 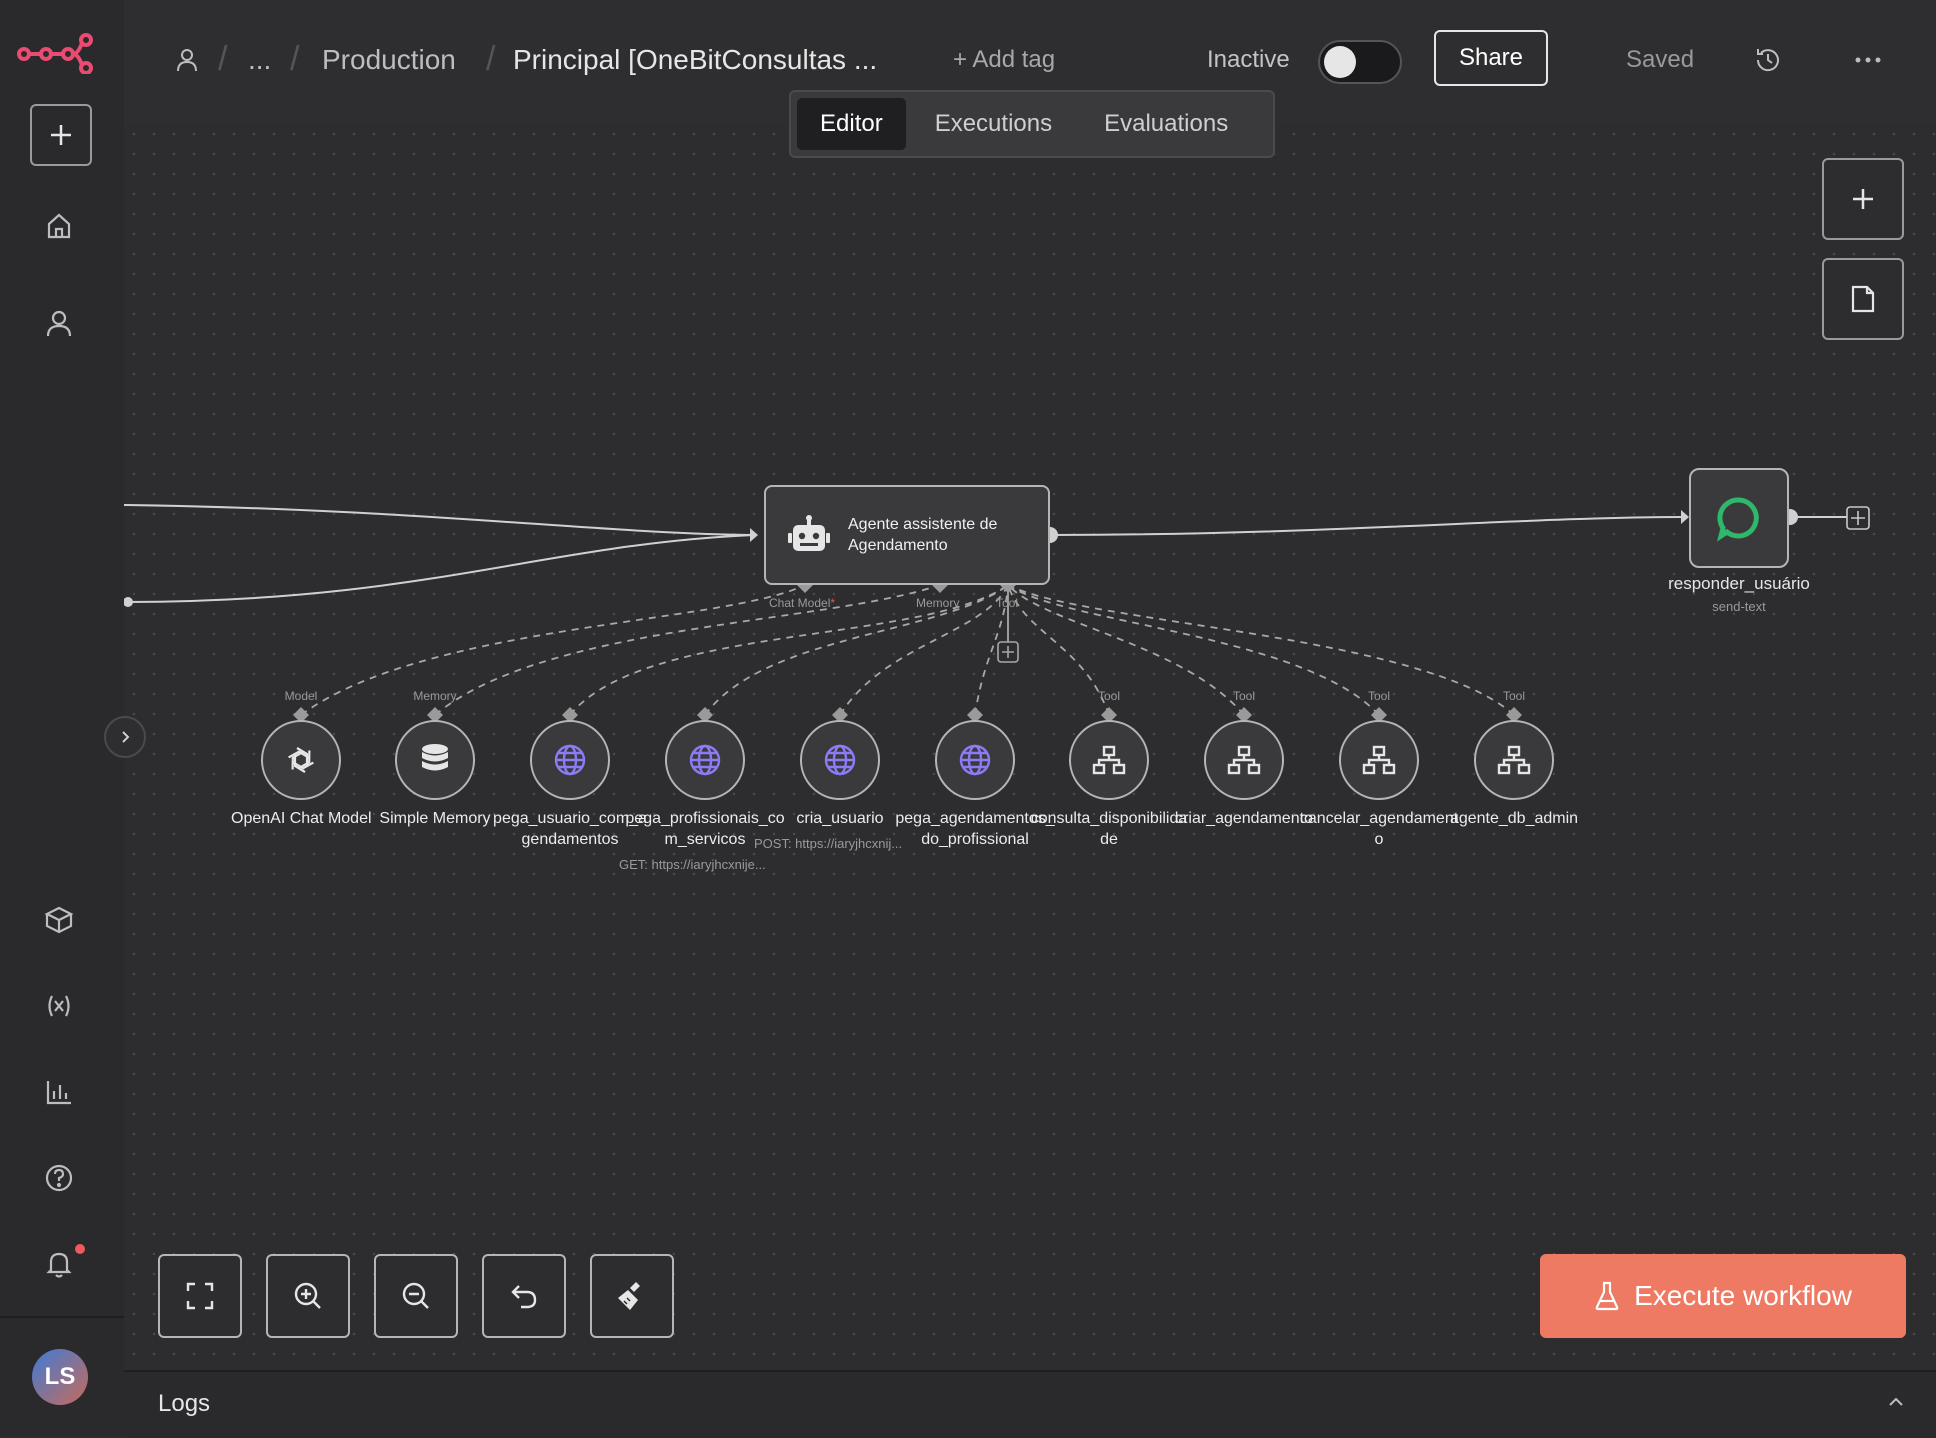 I want to click on box-icon, so click(x=59, y=920).